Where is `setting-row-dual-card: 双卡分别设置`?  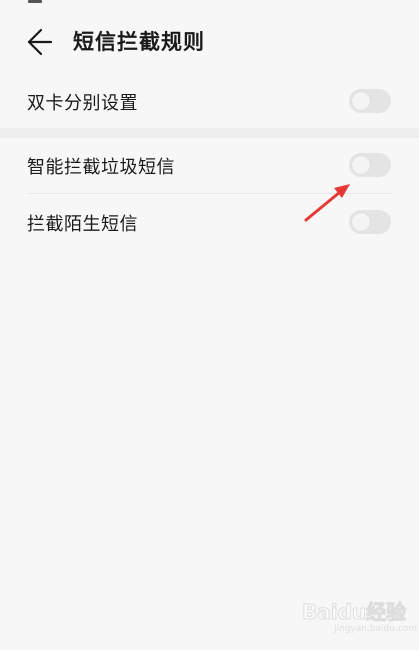 setting-row-dual-card: 双卡分别设置 is located at coordinates (209, 101).